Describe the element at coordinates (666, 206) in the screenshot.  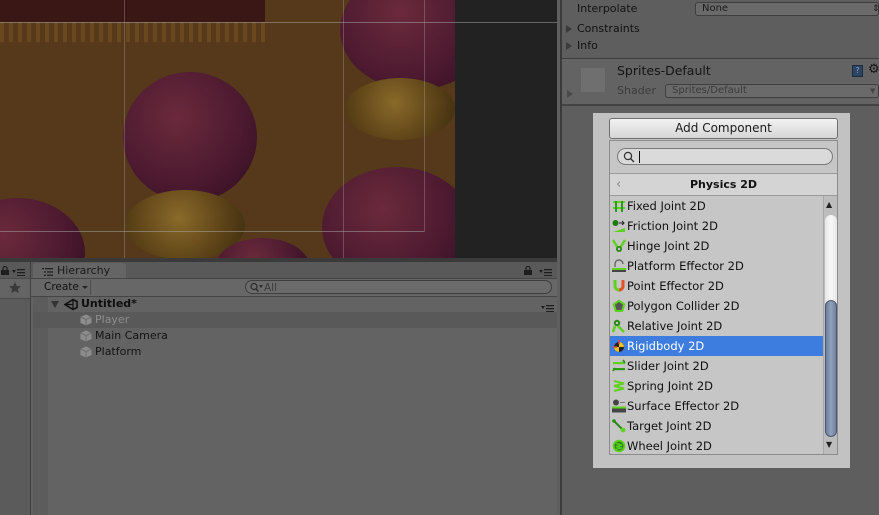
I see `component-item-label: Fixed Joint 2D` at that location.